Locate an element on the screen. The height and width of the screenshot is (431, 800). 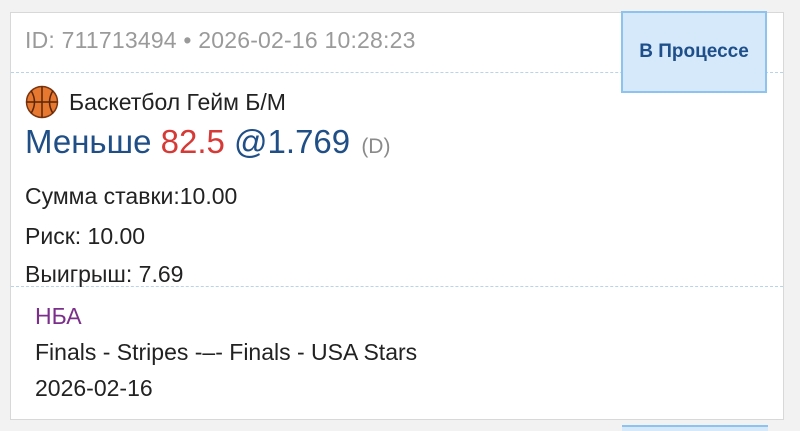
bet-id-timestamp: ID: 711713494 • 2026-02-16 10:28:23 is located at coordinates (220, 40).